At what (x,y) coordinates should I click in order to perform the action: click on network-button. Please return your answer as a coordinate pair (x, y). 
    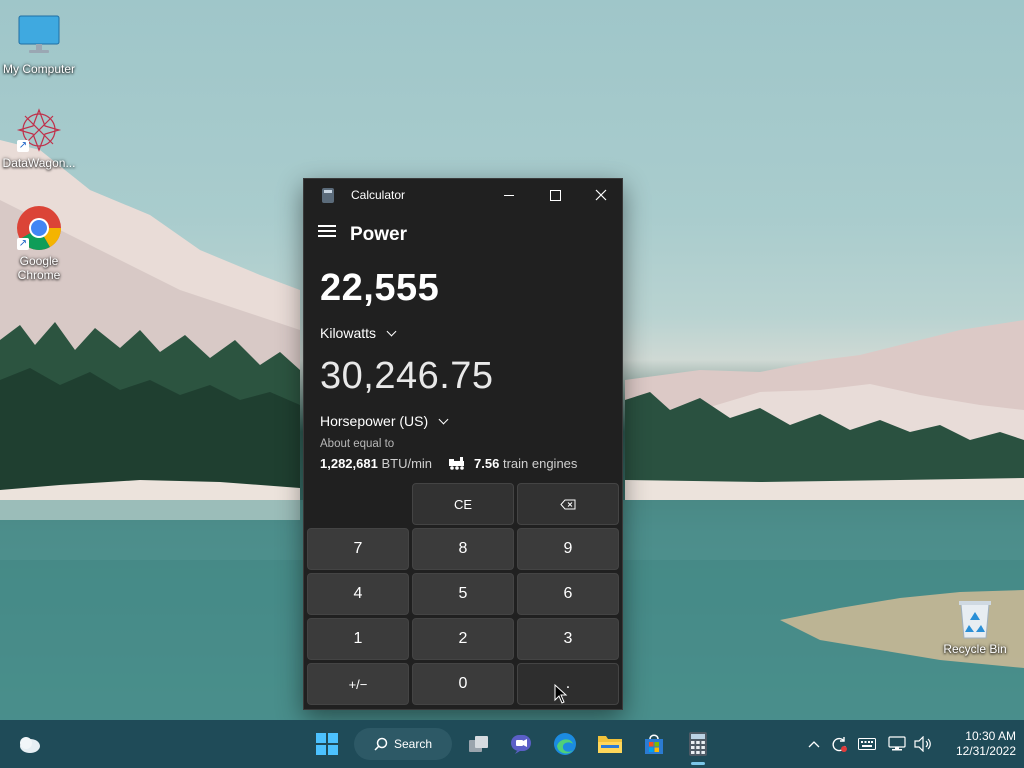
    Looking at the image, I should click on (897, 744).